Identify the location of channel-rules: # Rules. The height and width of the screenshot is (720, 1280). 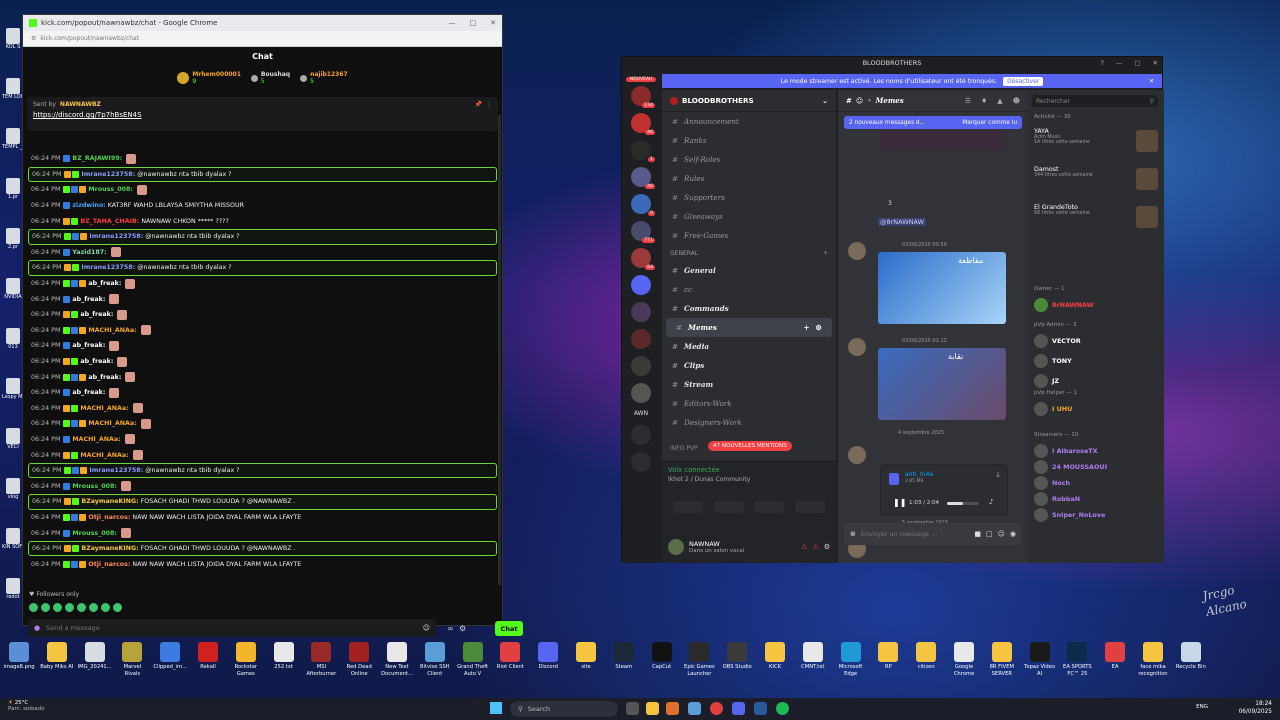
(749, 178).